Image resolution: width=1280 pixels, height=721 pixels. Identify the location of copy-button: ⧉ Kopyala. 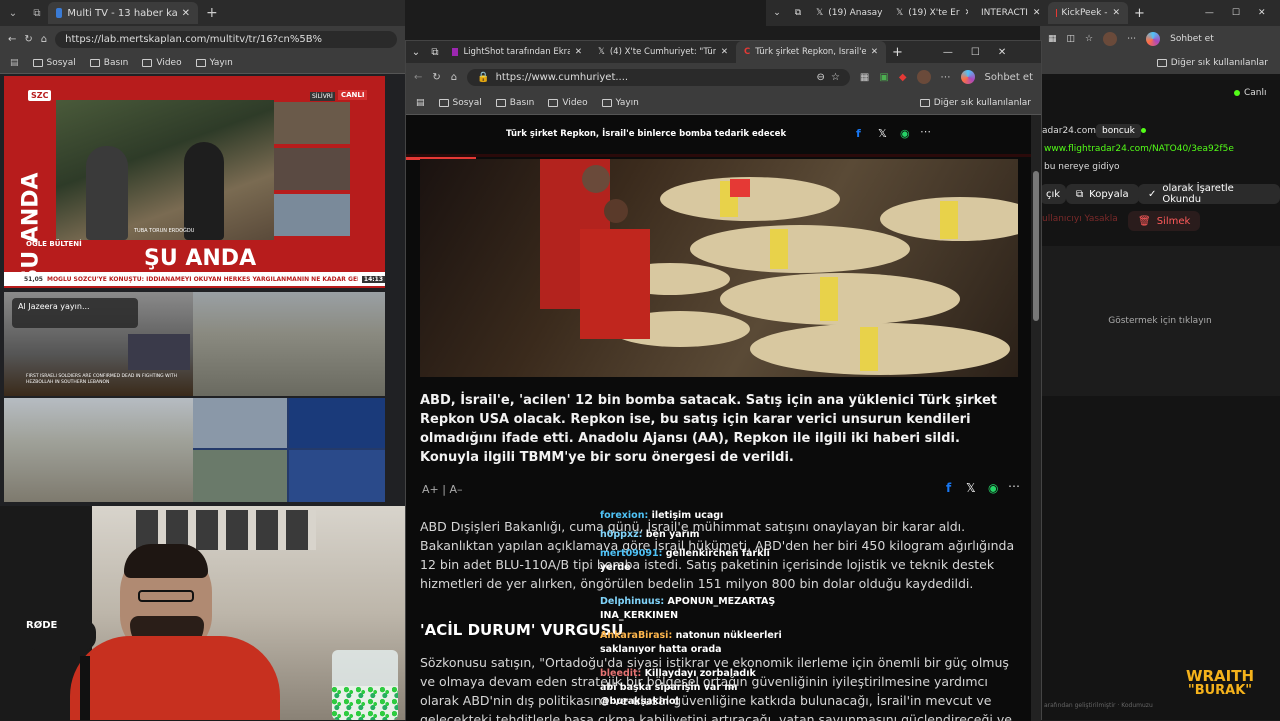
(1102, 194).